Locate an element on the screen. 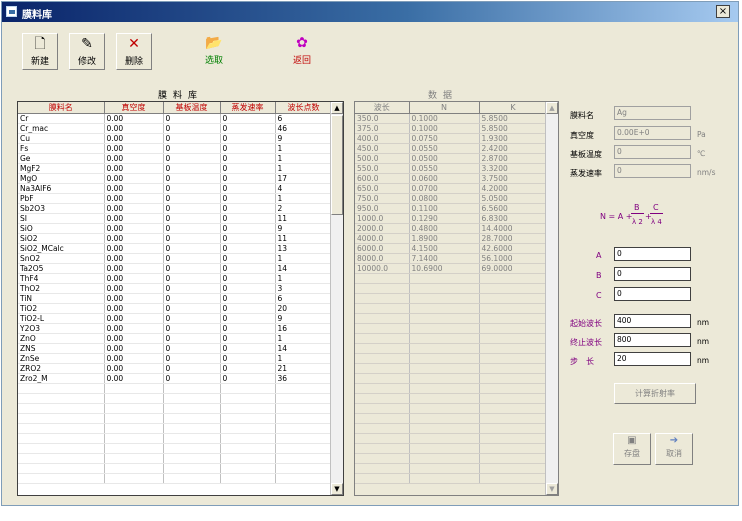  scroll-up-arrow-icon: ▲ is located at coordinates (337, 108).